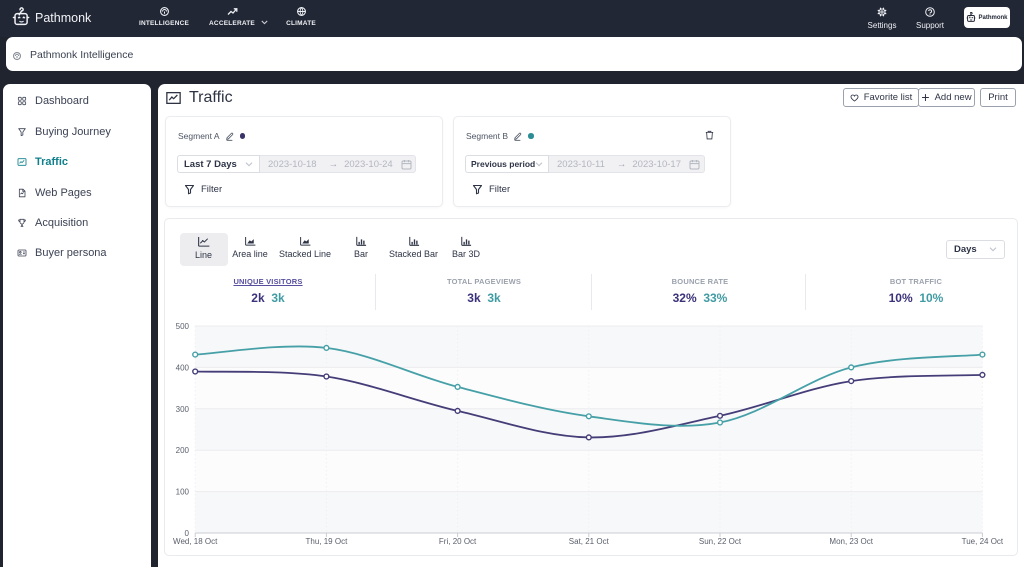 The width and height of the screenshot is (1024, 567). I want to click on svg-text: 100, so click(183, 492).